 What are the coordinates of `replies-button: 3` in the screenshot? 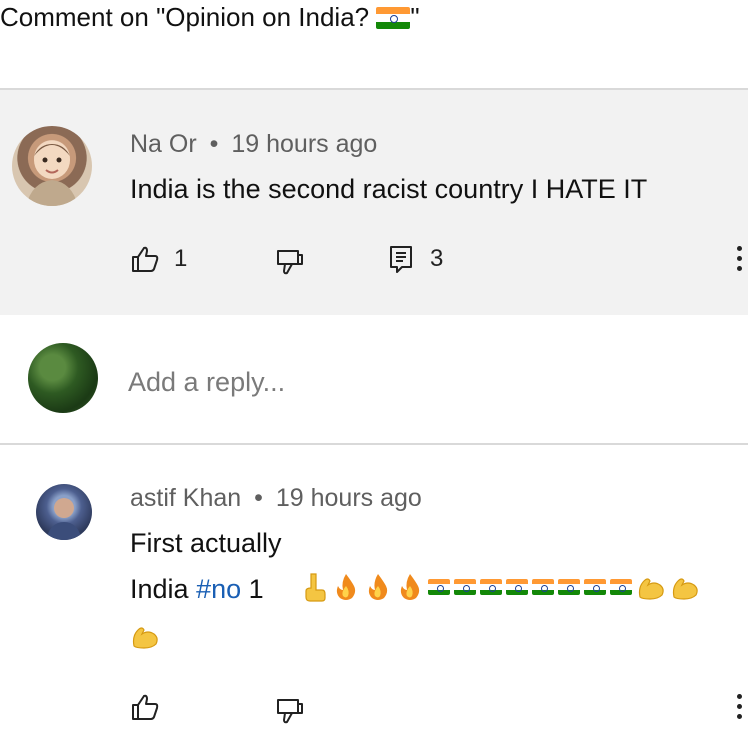 It's located at (415, 259).